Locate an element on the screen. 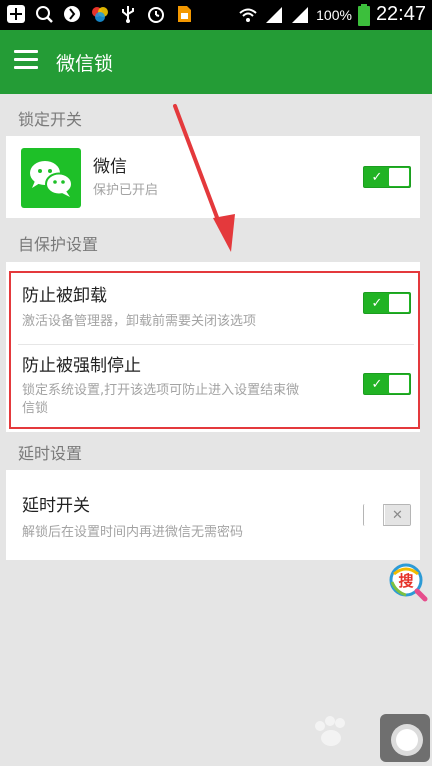 The width and height of the screenshot is (432, 766). shield-icon is located at coordinates (72, 14).